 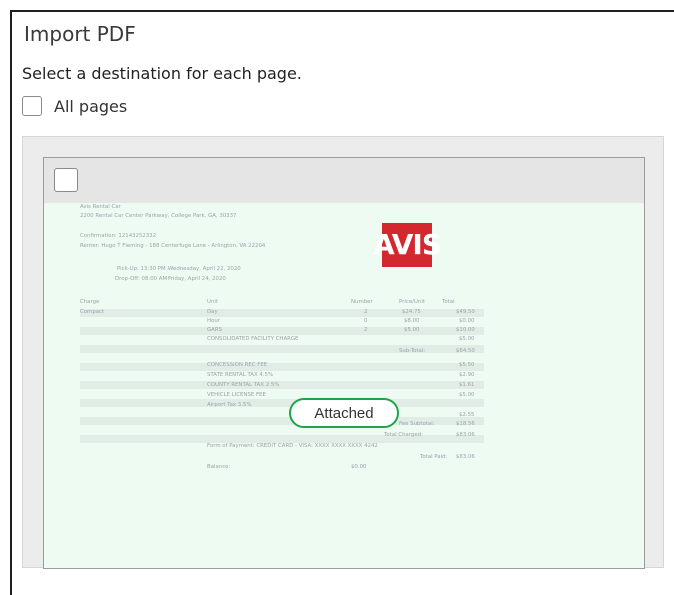 I want to click on fee-subtotal: $18.56, so click(x=465, y=424).